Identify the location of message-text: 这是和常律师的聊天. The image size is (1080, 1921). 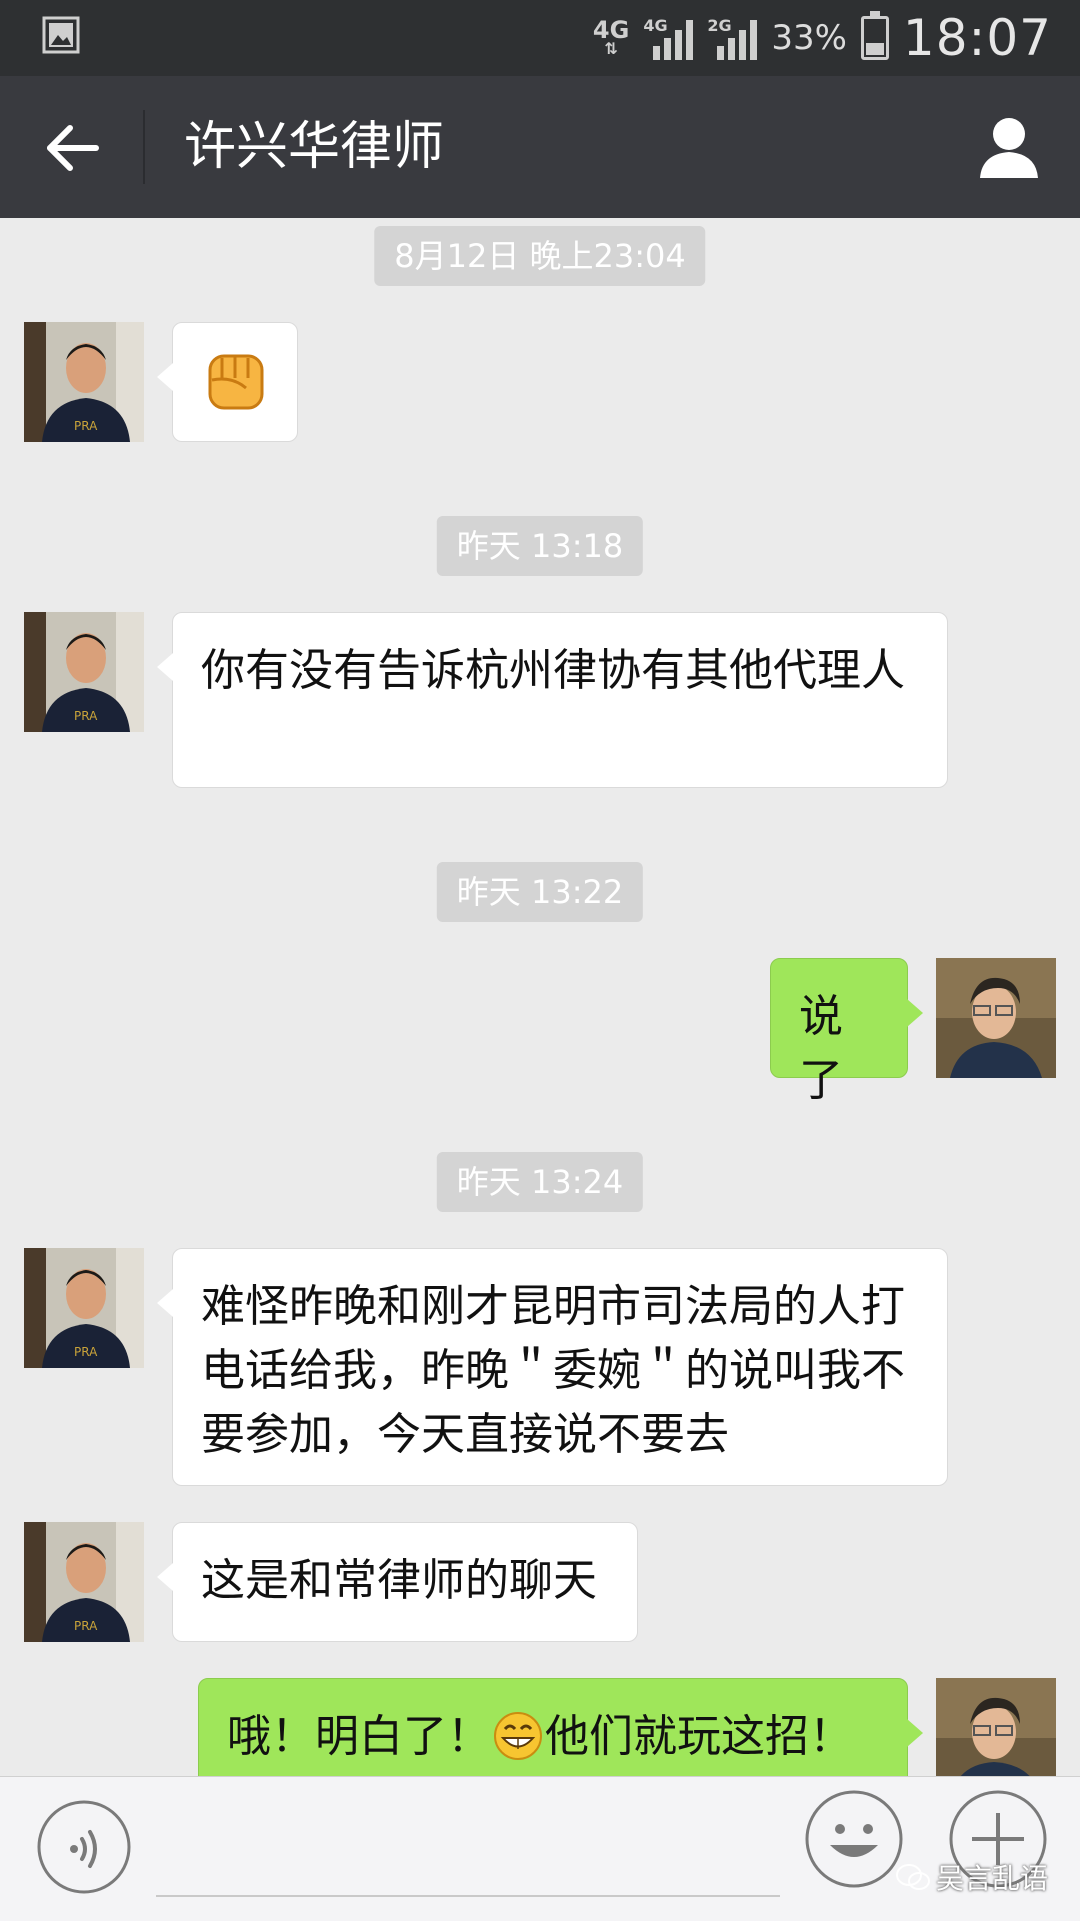
(399, 1580).